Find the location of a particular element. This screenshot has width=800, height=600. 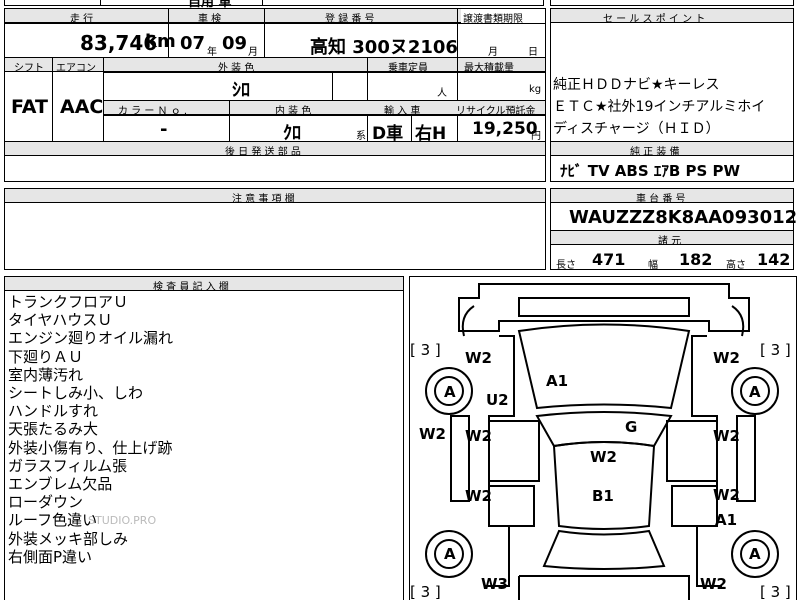

diagram-spare-fr: [ 3 ] is located at coordinates (775, 350).